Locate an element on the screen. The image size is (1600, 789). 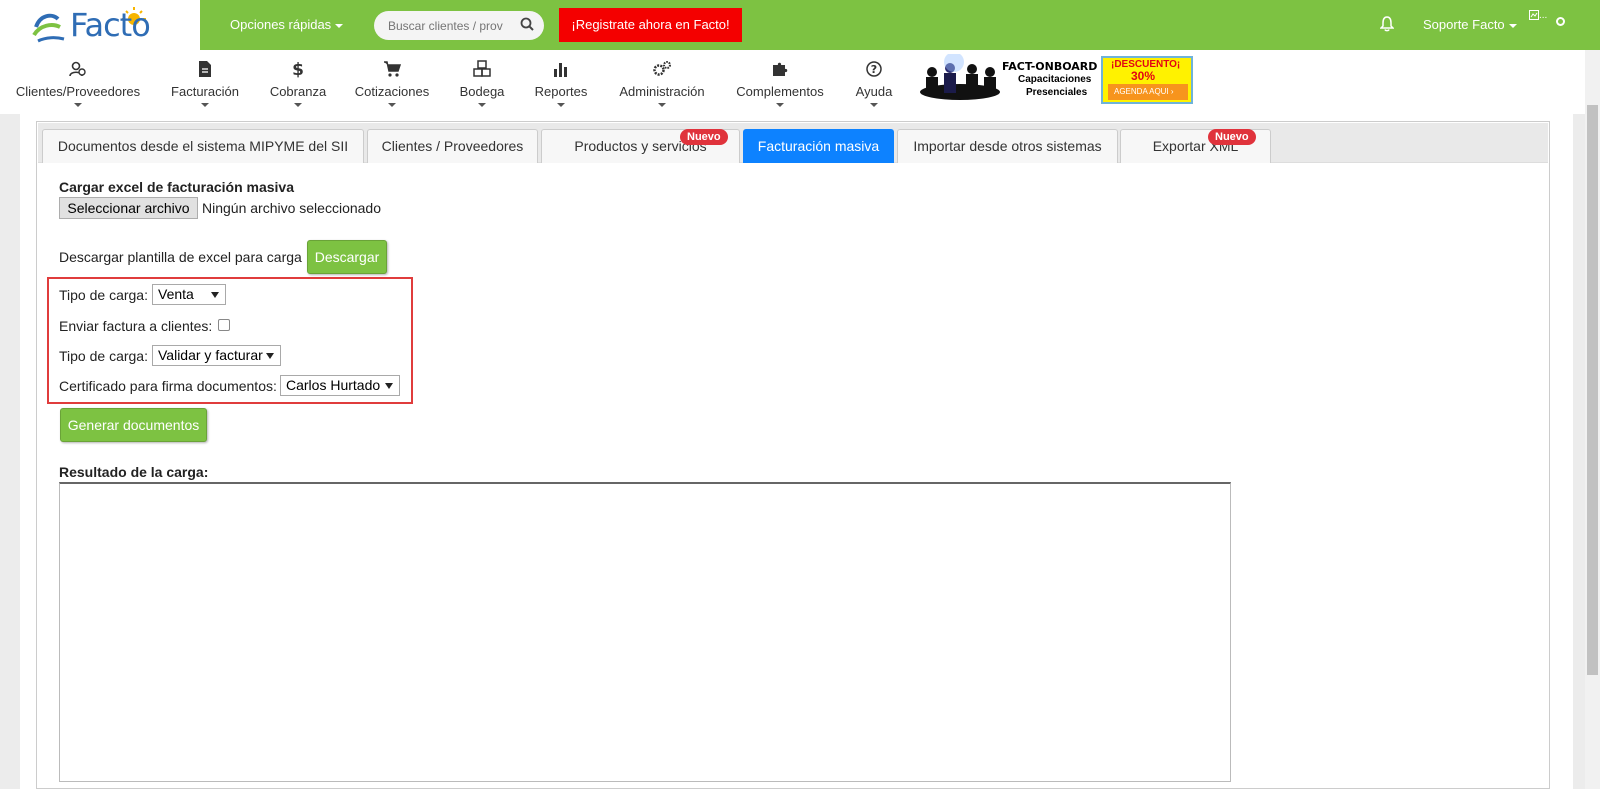
page-scrollbar is located at coordinates (1592, 419).